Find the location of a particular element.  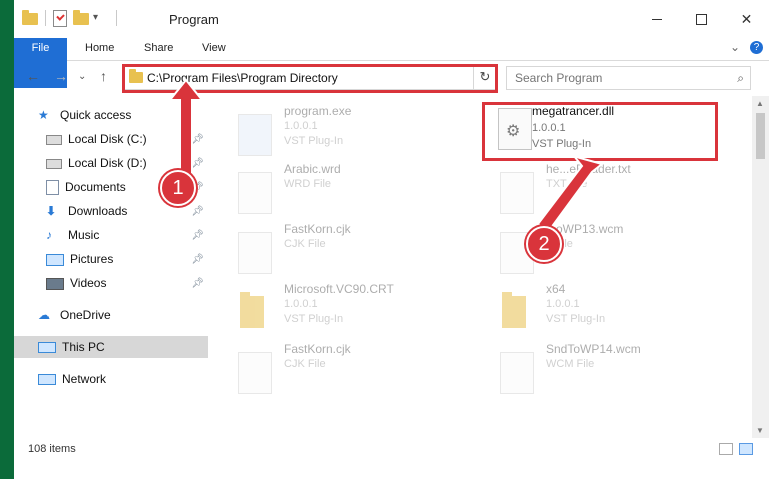

cloud-icon: ☁ is located at coordinates (44, 315).